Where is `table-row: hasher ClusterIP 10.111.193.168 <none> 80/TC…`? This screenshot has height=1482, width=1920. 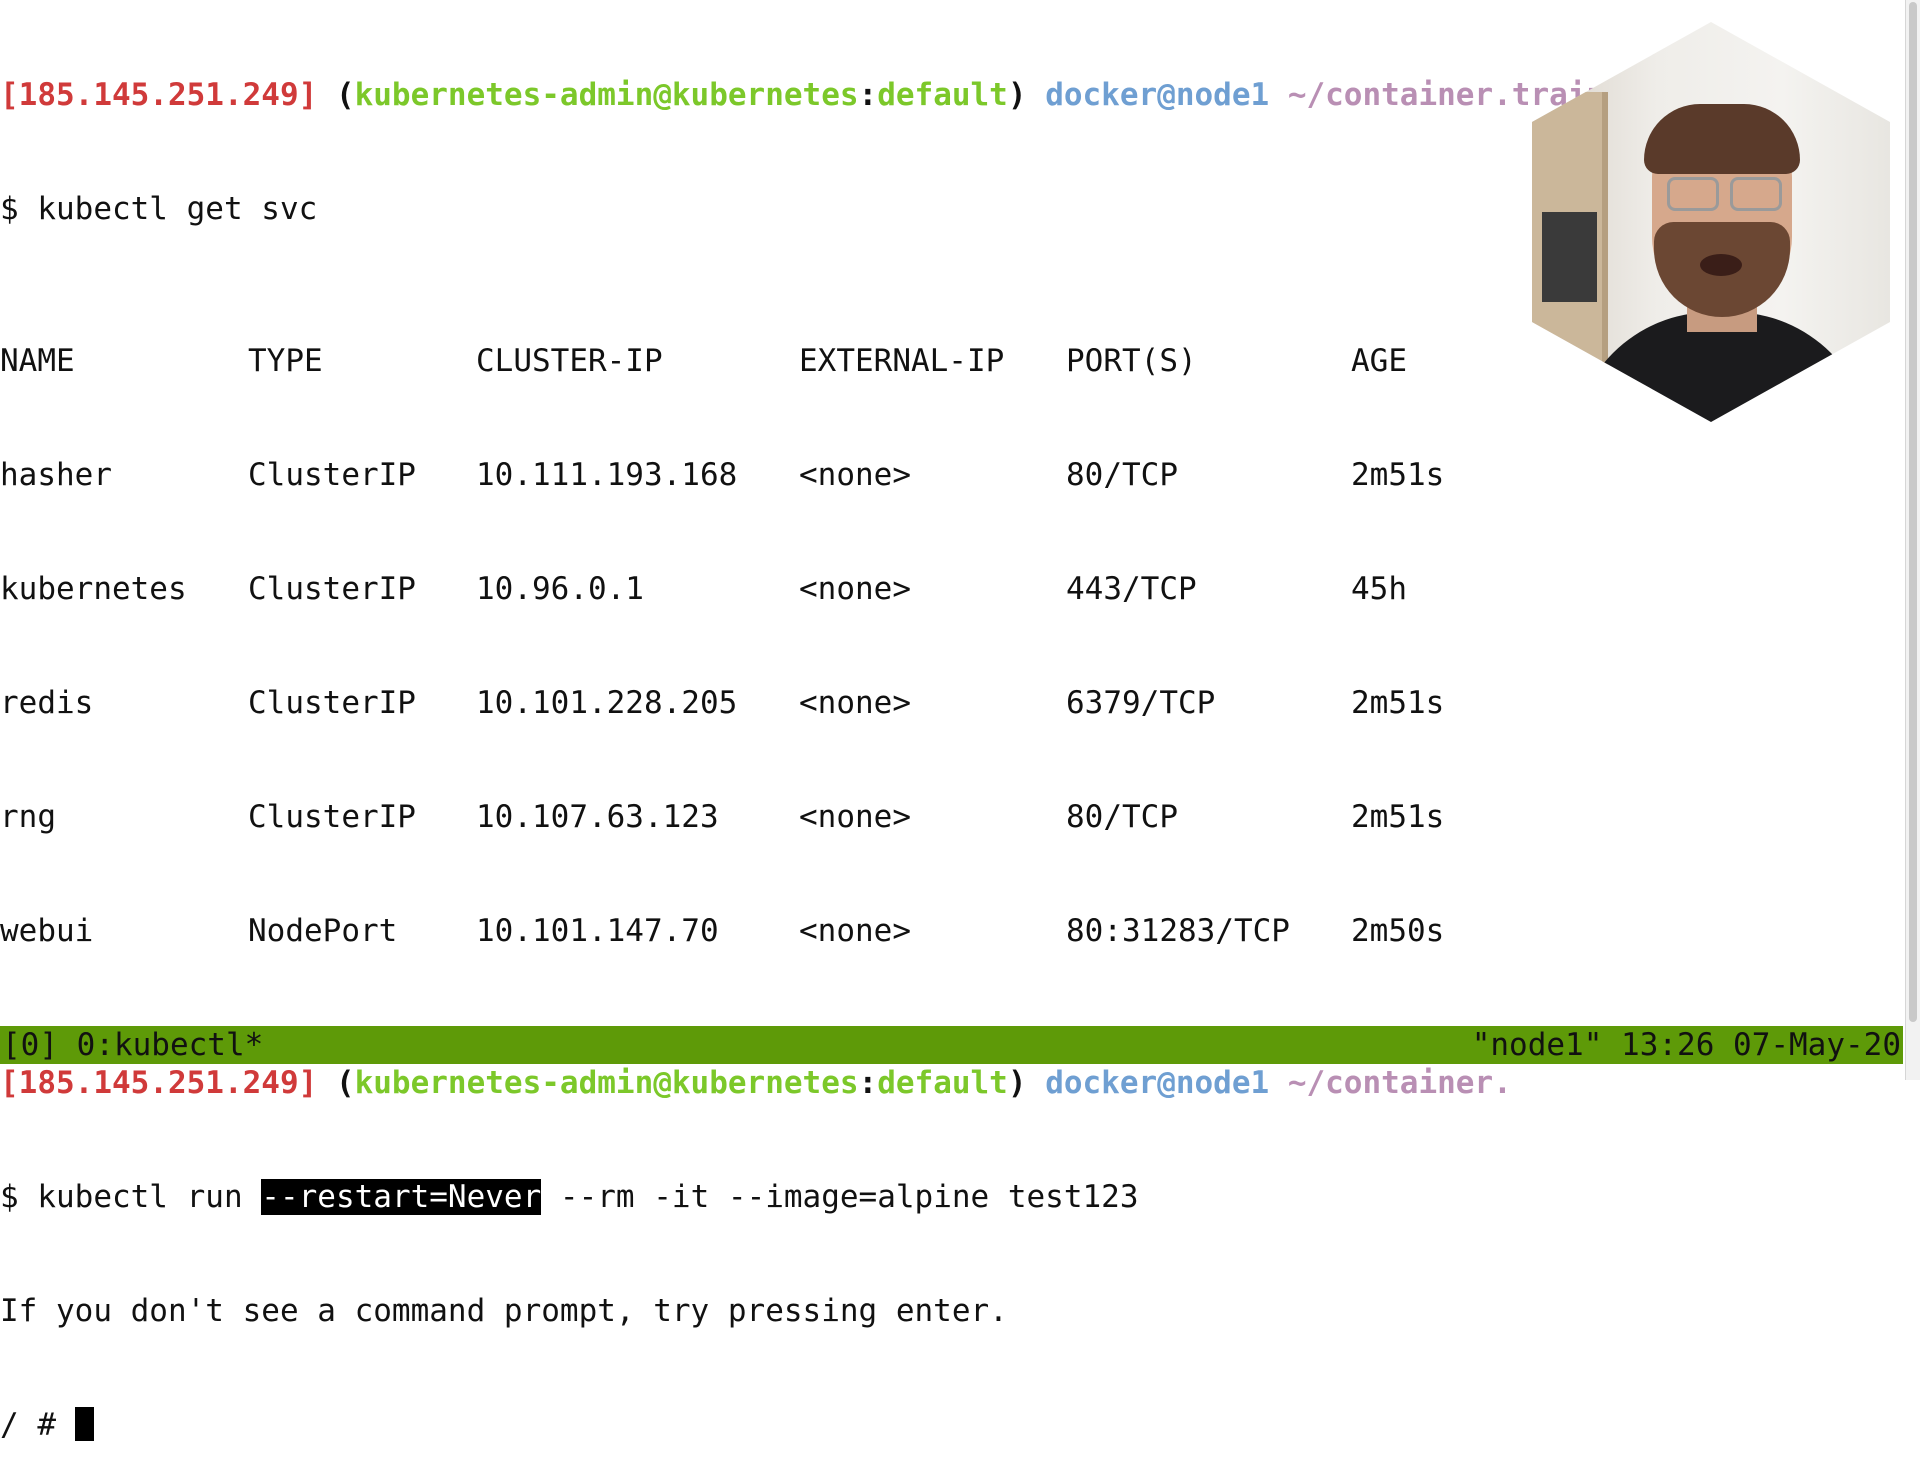 table-row: hasher ClusterIP 10.111.193.168 <none> 80/TC… is located at coordinates (722, 475).